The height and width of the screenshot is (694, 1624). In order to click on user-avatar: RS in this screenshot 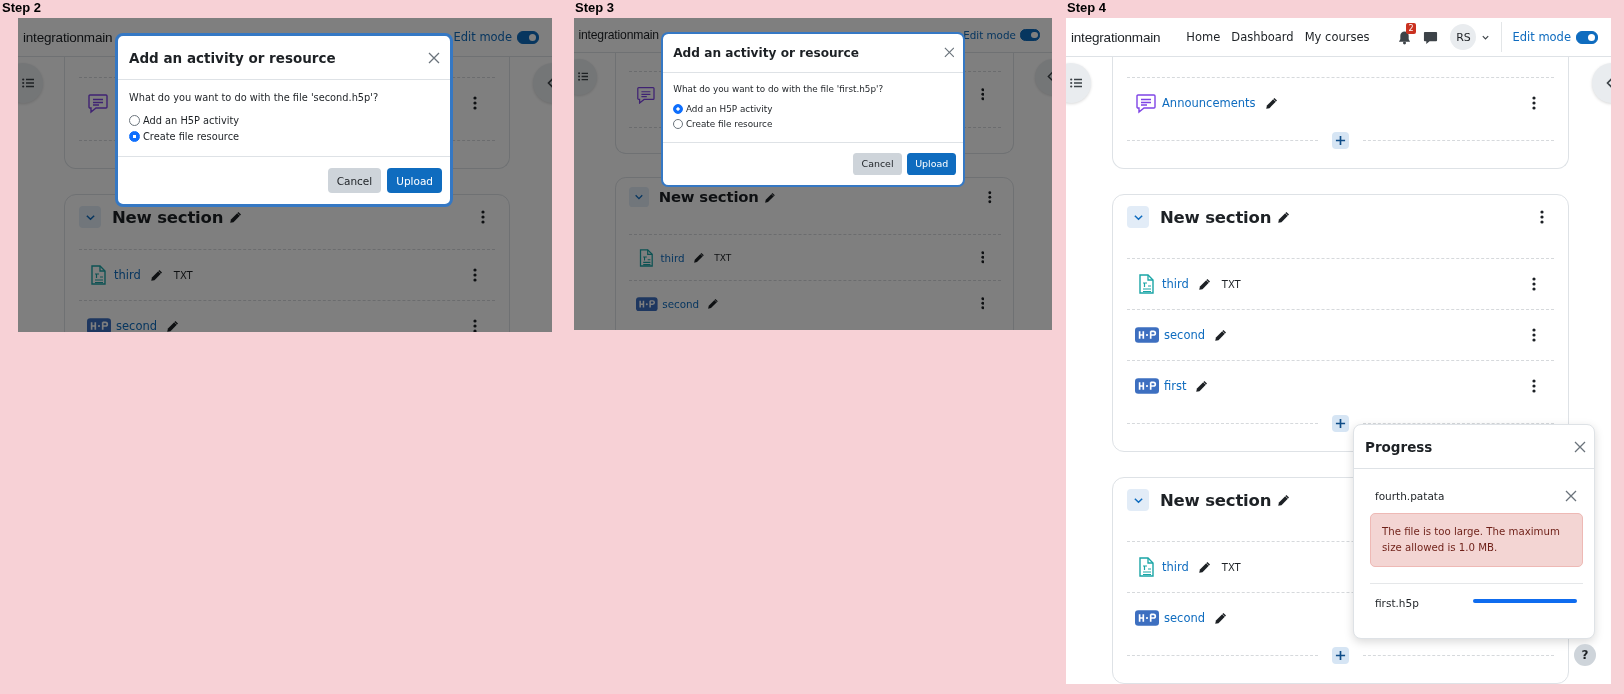, I will do `click(1463, 37)`.